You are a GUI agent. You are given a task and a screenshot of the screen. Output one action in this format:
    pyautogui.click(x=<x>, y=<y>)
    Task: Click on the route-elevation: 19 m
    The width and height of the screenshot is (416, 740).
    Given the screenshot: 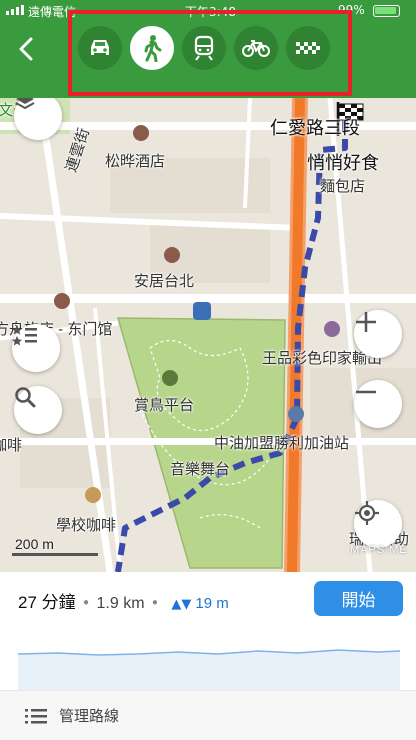 What is the action you would take?
    pyautogui.click(x=212, y=603)
    